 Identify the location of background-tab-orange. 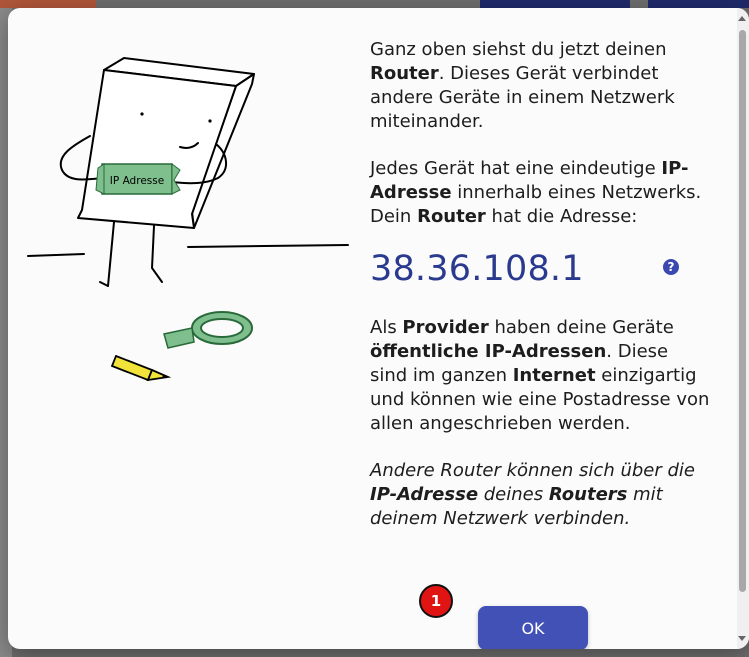
(48, 4).